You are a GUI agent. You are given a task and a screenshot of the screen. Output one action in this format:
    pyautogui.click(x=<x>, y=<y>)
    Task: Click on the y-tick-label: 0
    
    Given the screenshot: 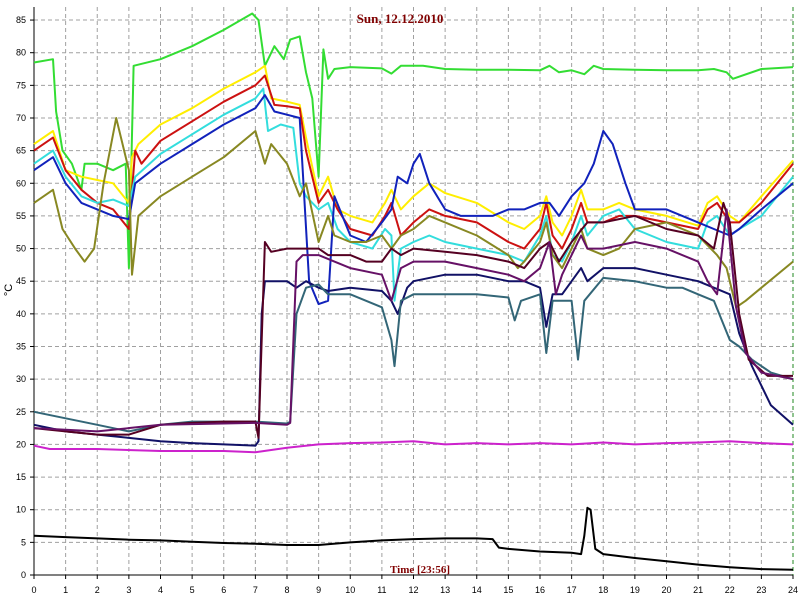 What is the action you would take?
    pyautogui.click(x=23, y=575)
    